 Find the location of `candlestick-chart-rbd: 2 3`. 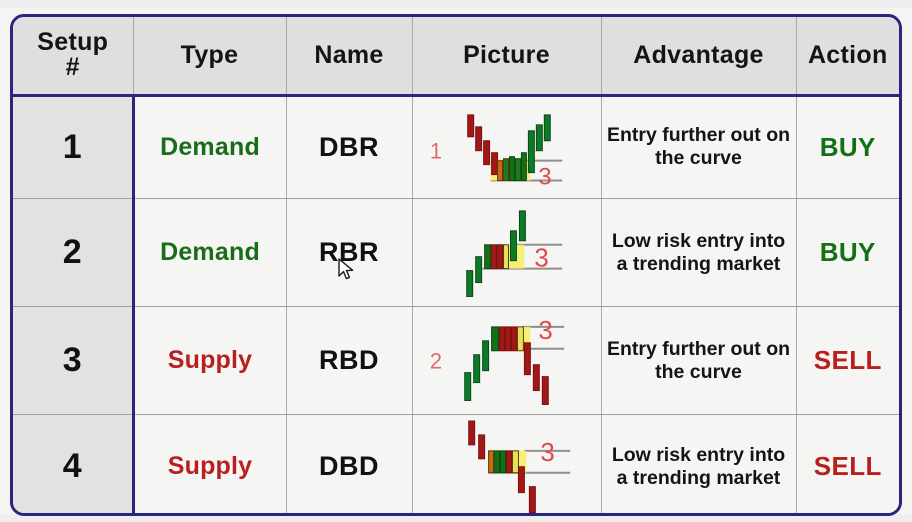

candlestick-chart-rbd: 2 3 is located at coordinates (507, 360).